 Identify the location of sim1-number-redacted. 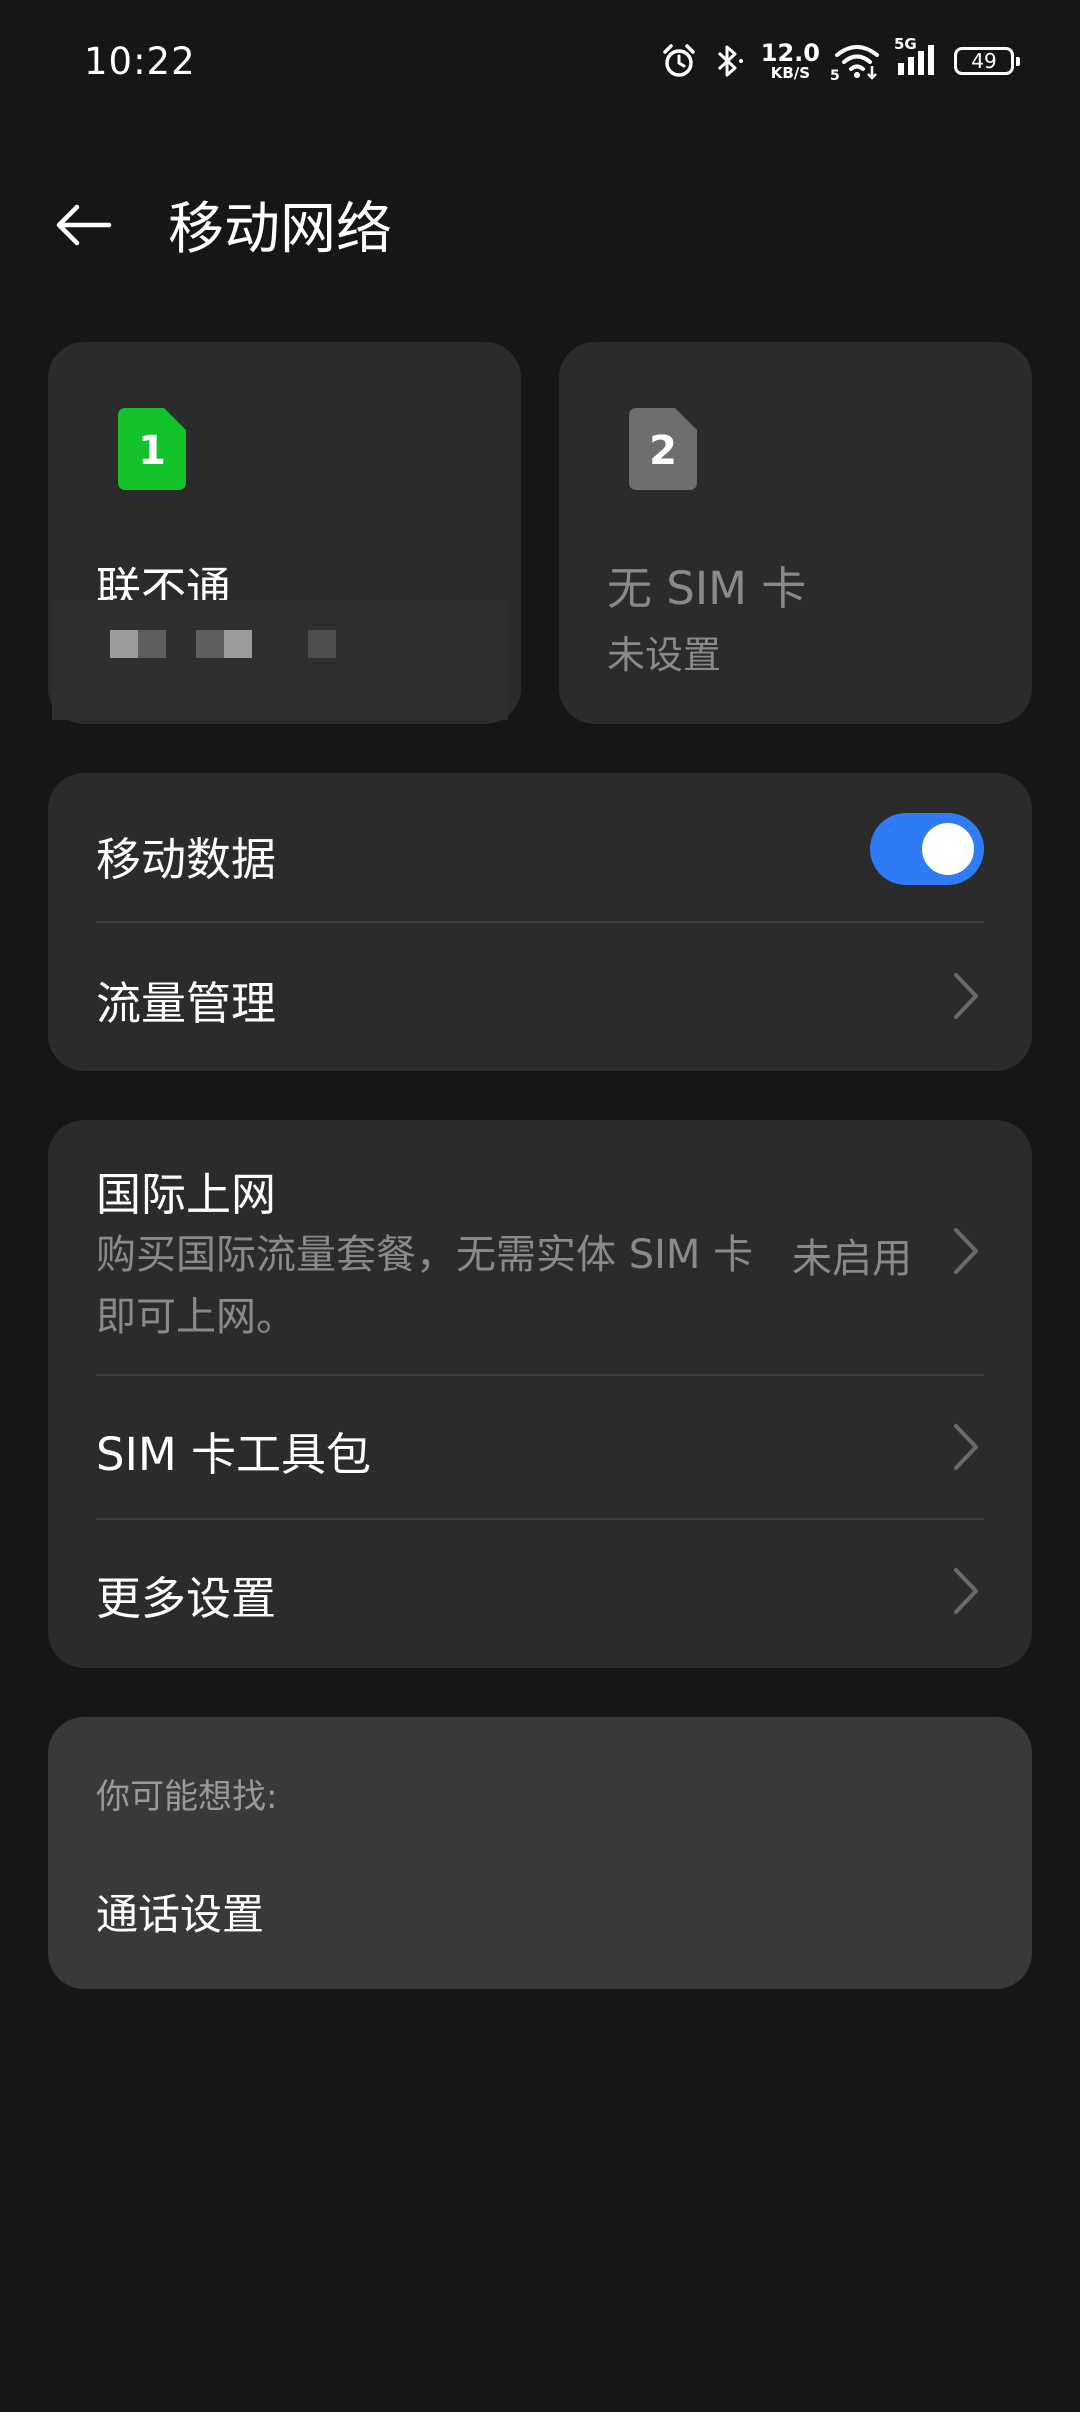
(280, 660).